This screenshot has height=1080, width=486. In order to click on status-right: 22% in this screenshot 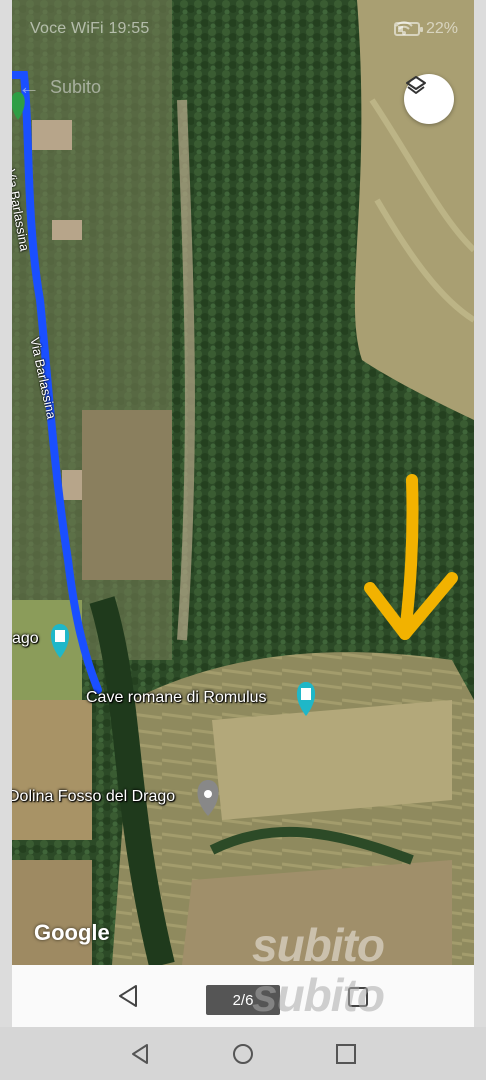, I will do `click(425, 29)`.